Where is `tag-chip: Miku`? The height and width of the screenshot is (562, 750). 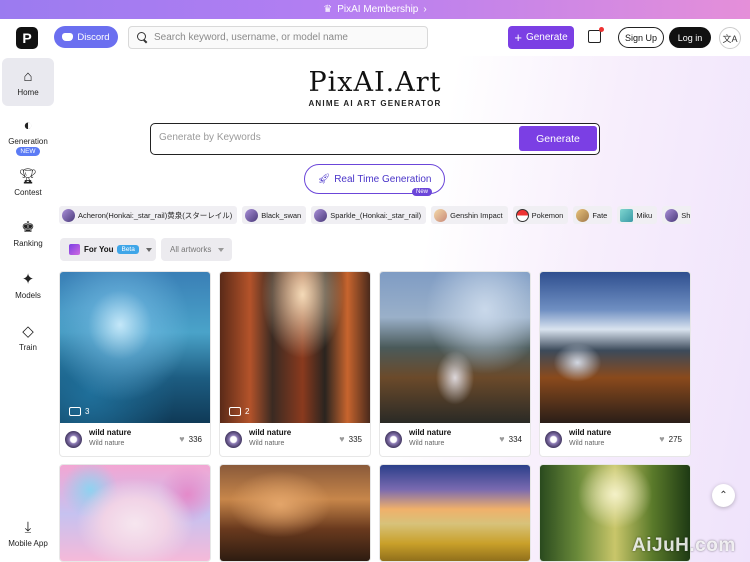
tag-chip: Miku is located at coordinates (637, 215).